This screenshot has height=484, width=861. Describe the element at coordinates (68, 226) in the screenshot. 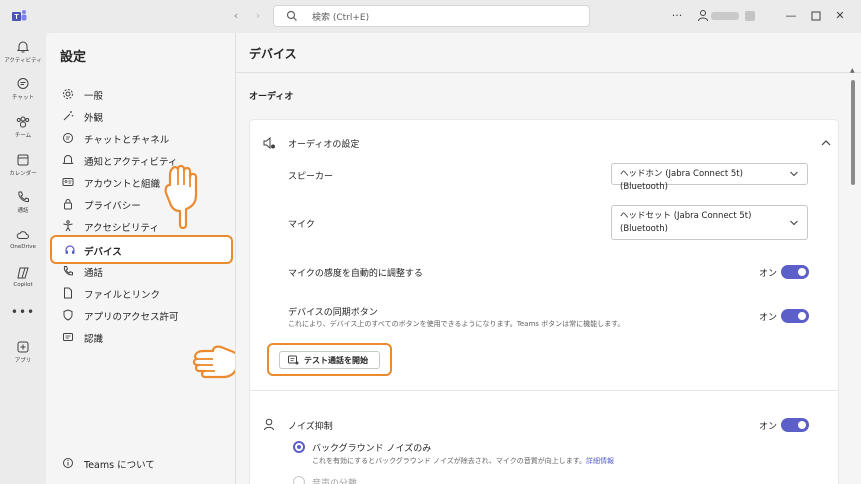

I see `accessibility-icon` at that location.